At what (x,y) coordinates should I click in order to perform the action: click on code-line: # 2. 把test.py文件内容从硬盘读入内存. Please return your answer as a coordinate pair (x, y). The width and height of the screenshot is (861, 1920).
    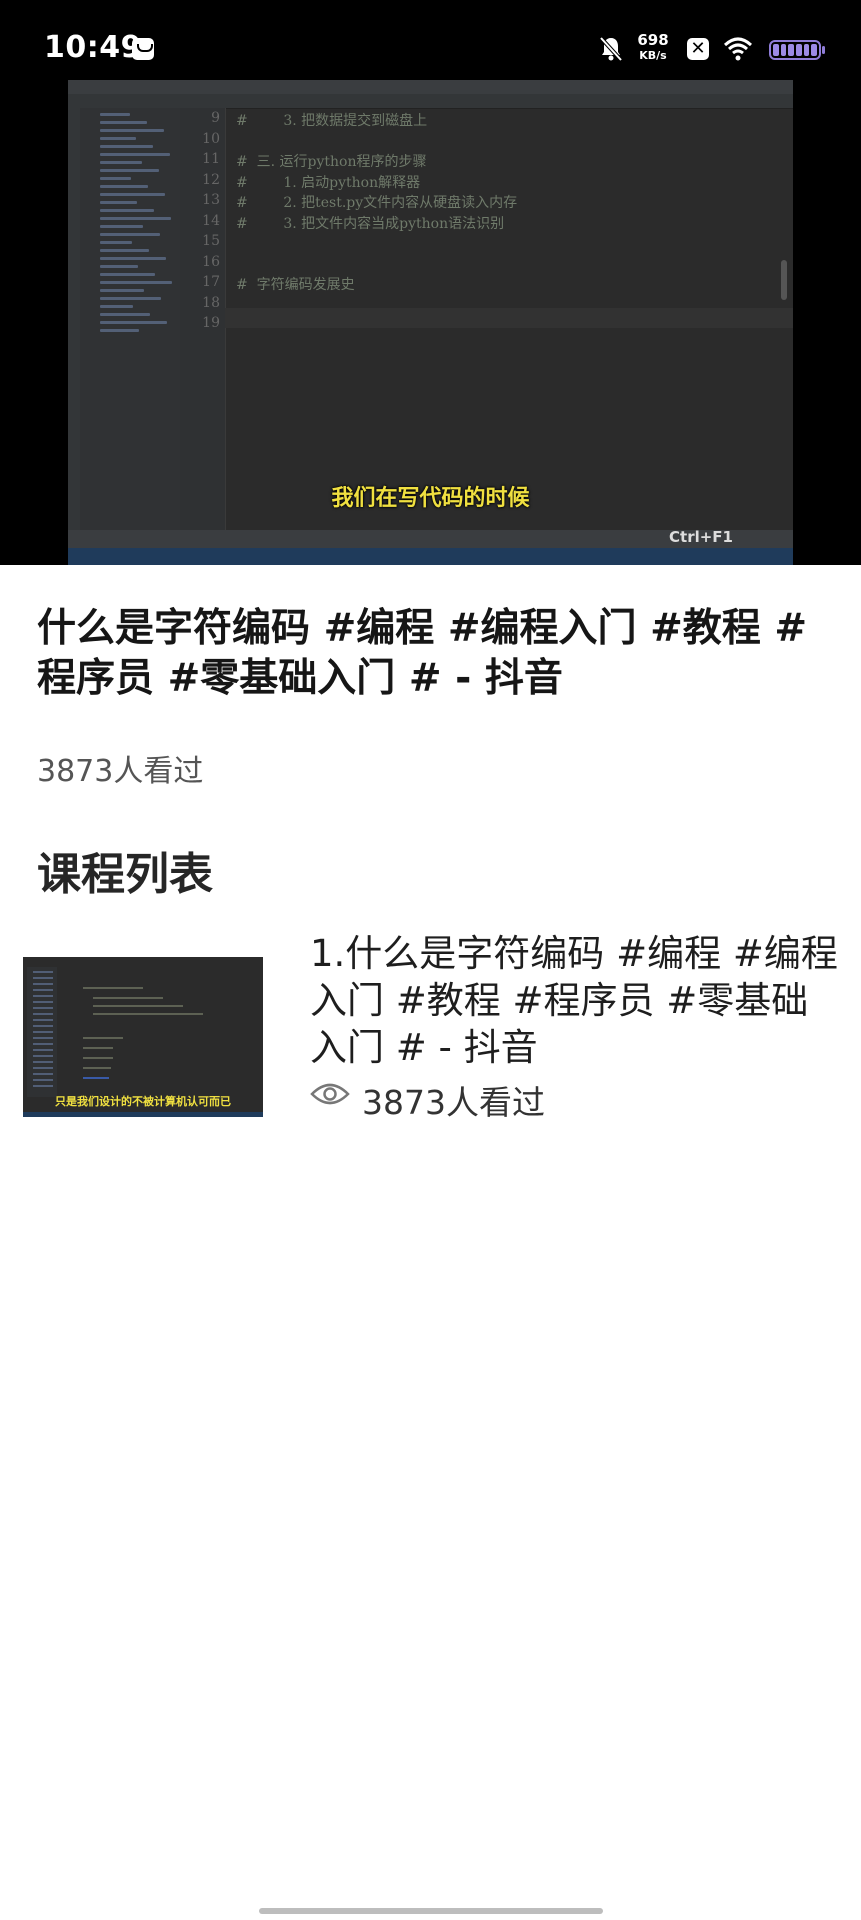
    Looking at the image, I should click on (377, 203).